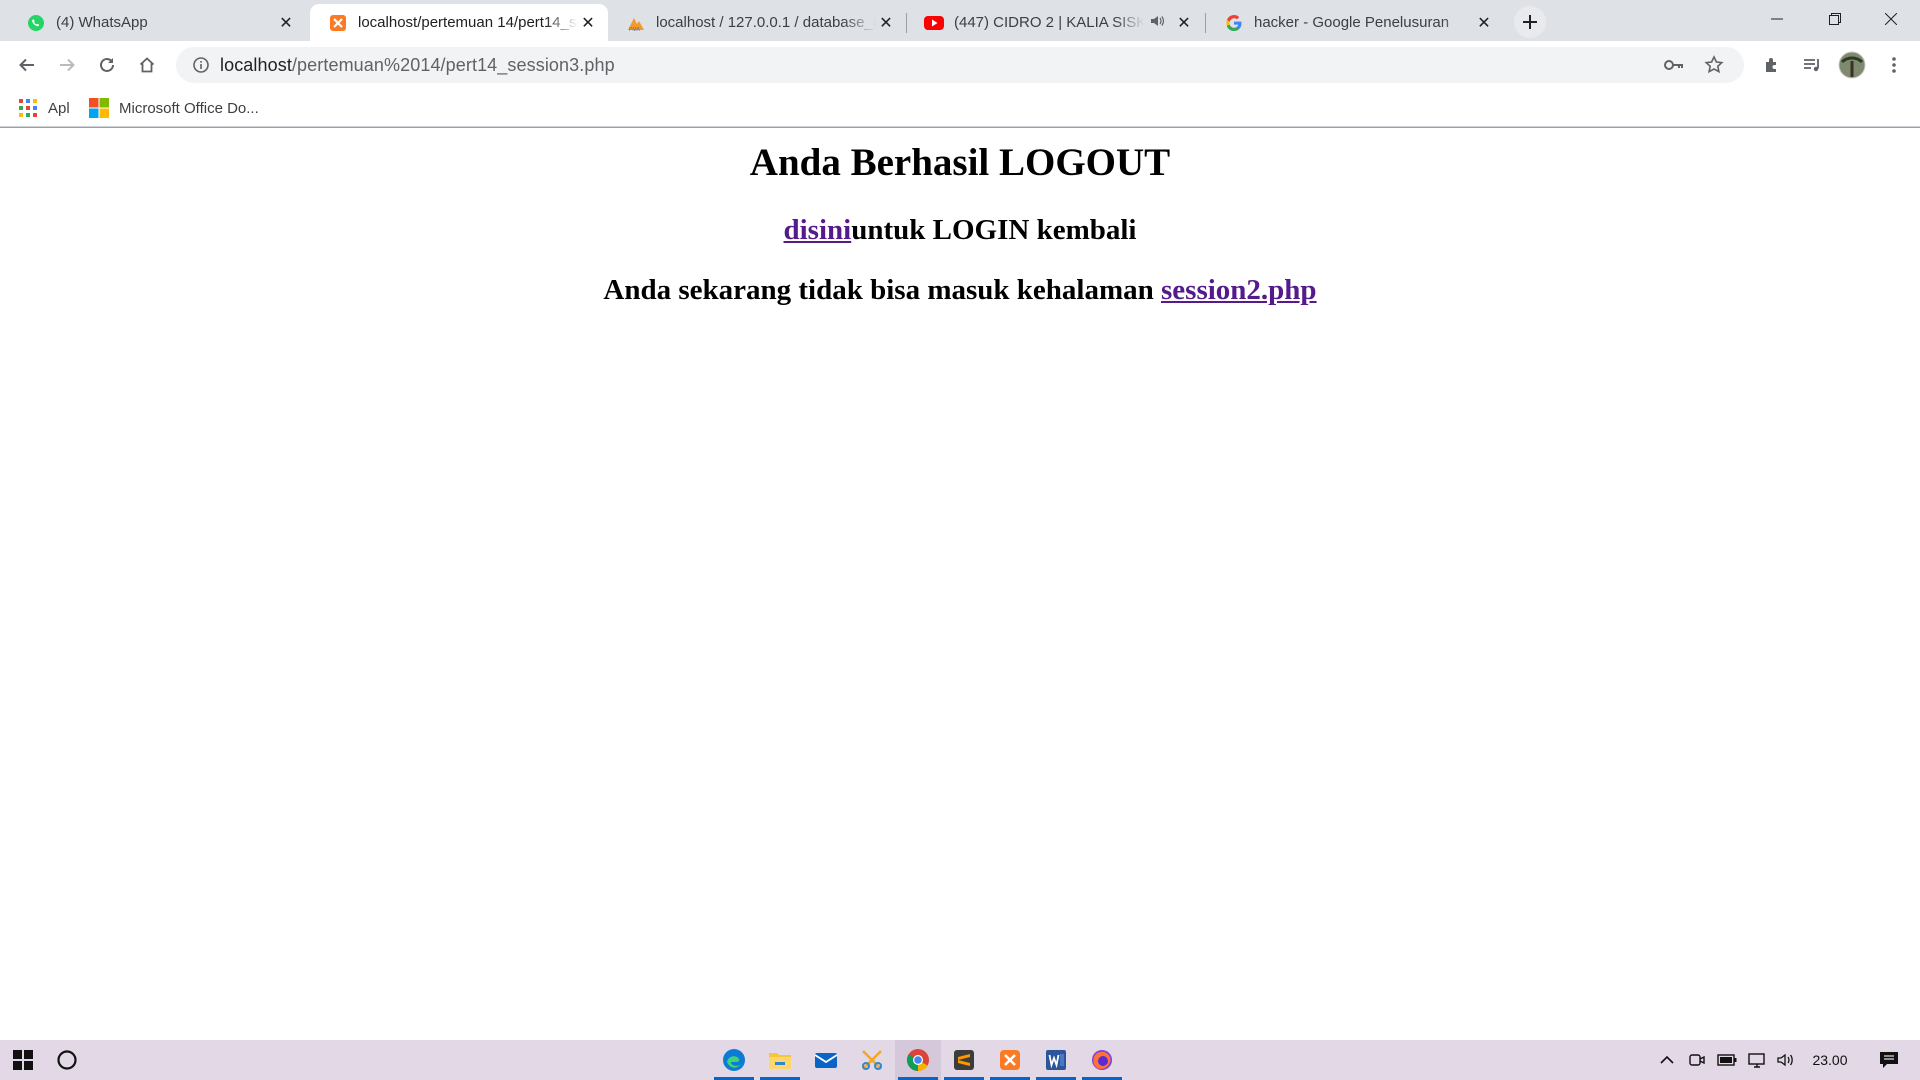  I want to click on reload-button, so click(107, 65).